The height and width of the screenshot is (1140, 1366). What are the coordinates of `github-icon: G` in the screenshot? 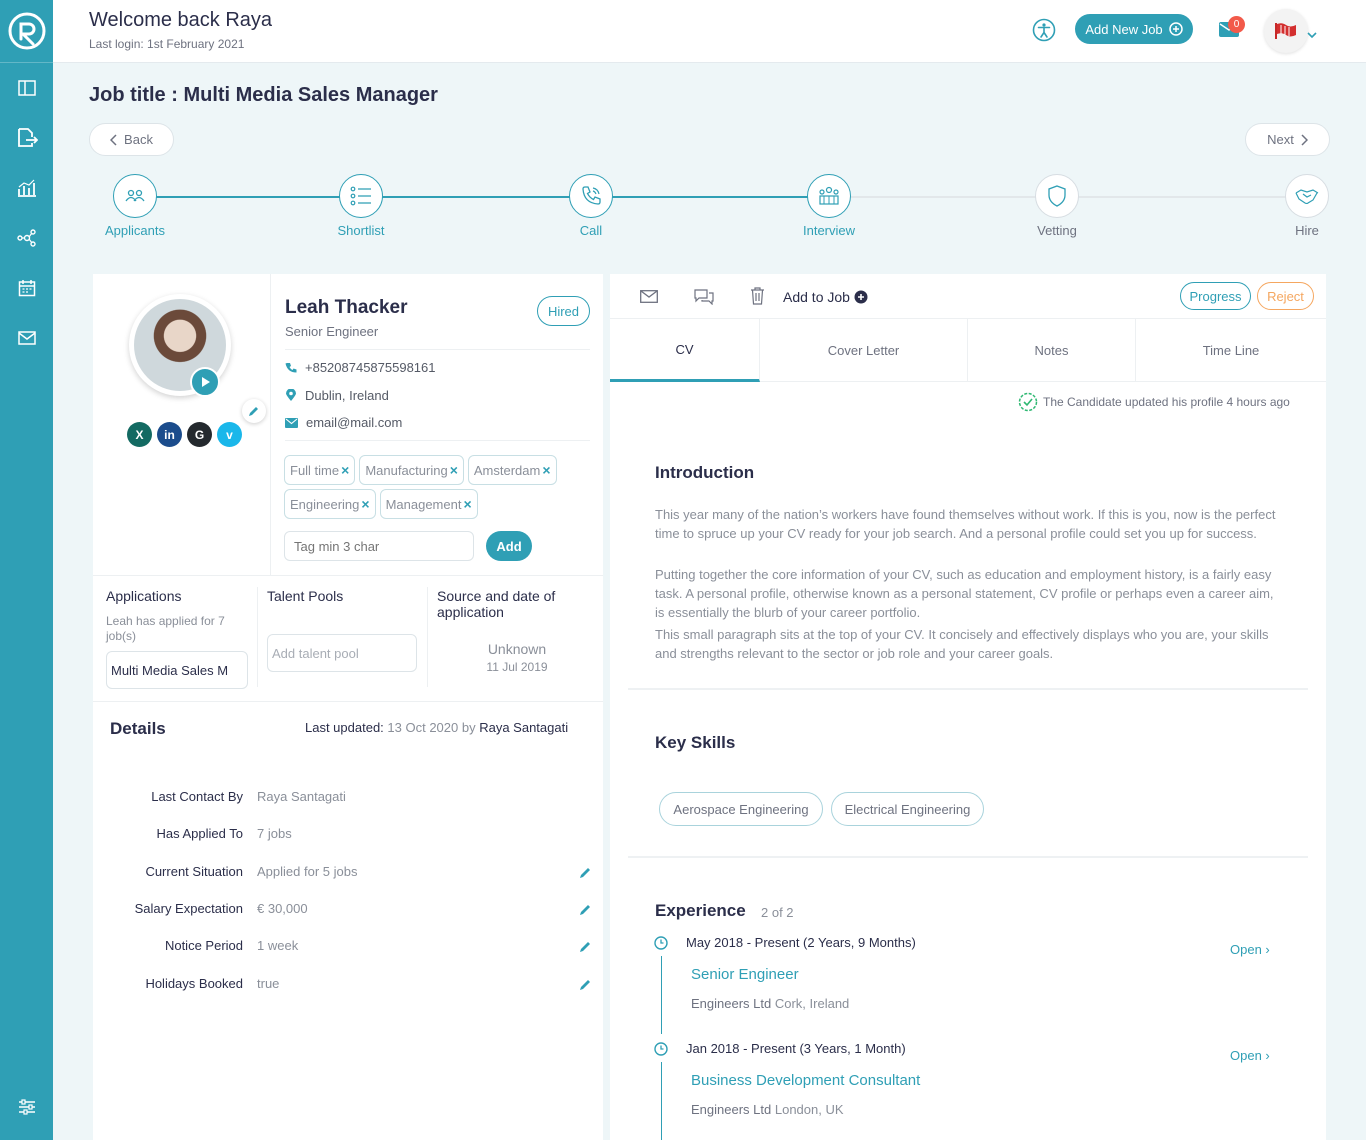 It's located at (199, 434).